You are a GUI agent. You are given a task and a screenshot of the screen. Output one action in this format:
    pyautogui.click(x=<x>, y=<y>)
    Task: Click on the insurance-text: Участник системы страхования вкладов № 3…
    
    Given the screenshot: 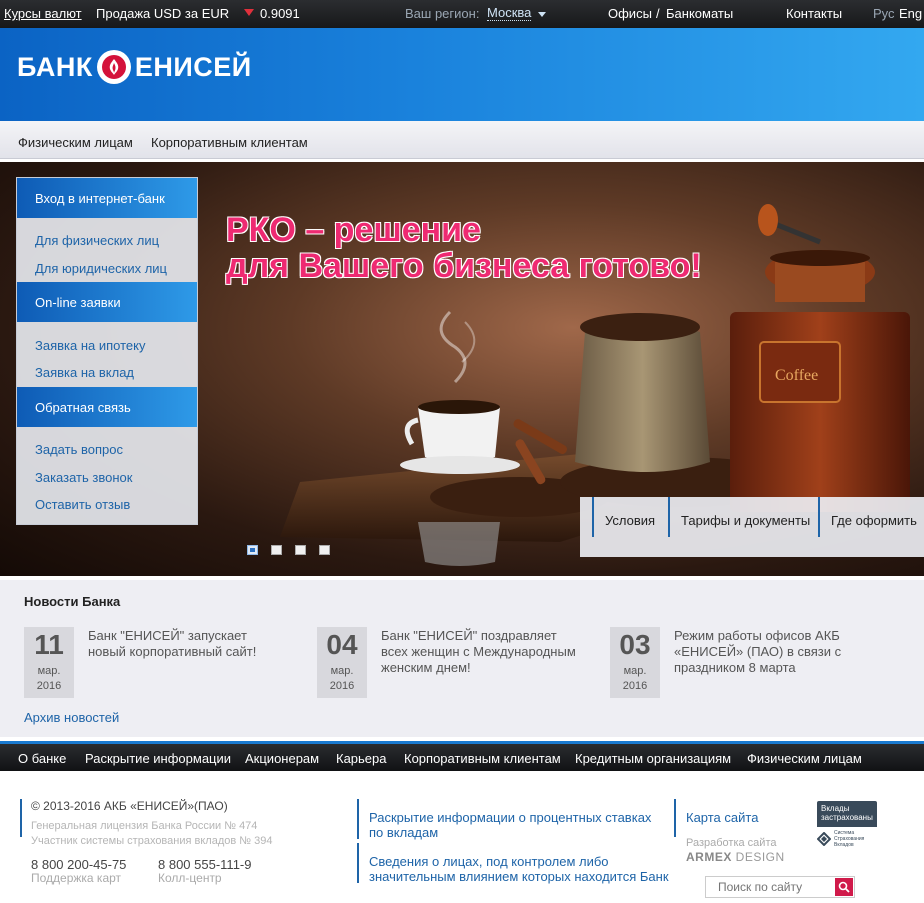 What is the action you would take?
    pyautogui.click(x=152, y=841)
    